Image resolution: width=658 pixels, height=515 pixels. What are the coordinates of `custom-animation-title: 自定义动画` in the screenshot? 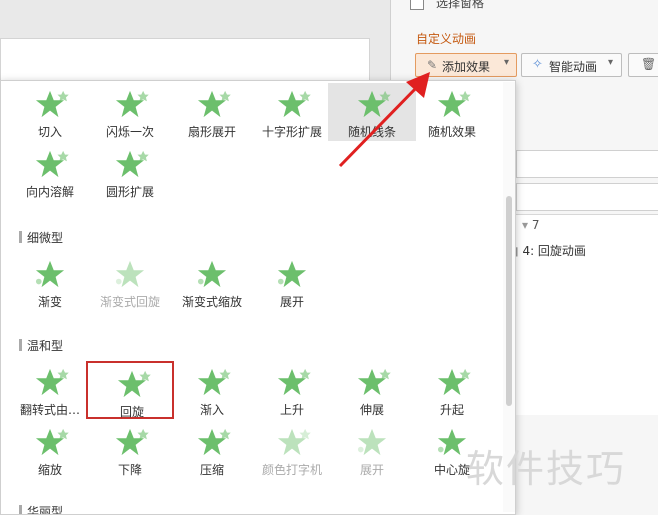 It's located at (446, 39).